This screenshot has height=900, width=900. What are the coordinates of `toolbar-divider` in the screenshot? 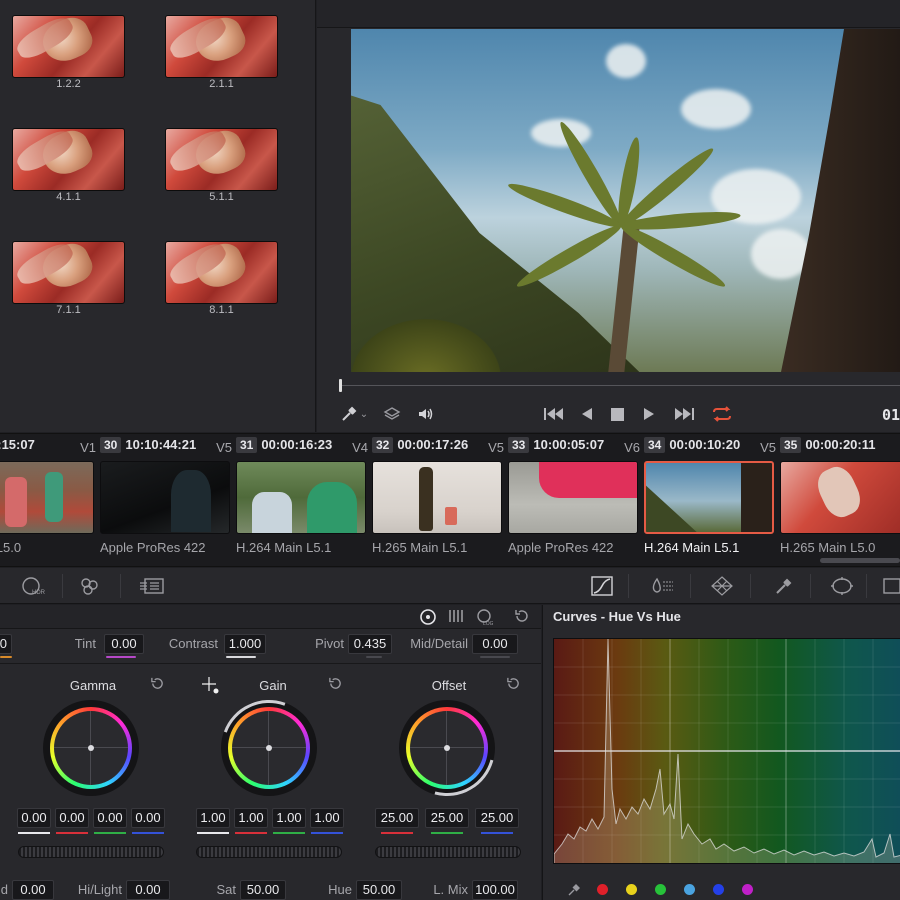 It's located at (628, 586).